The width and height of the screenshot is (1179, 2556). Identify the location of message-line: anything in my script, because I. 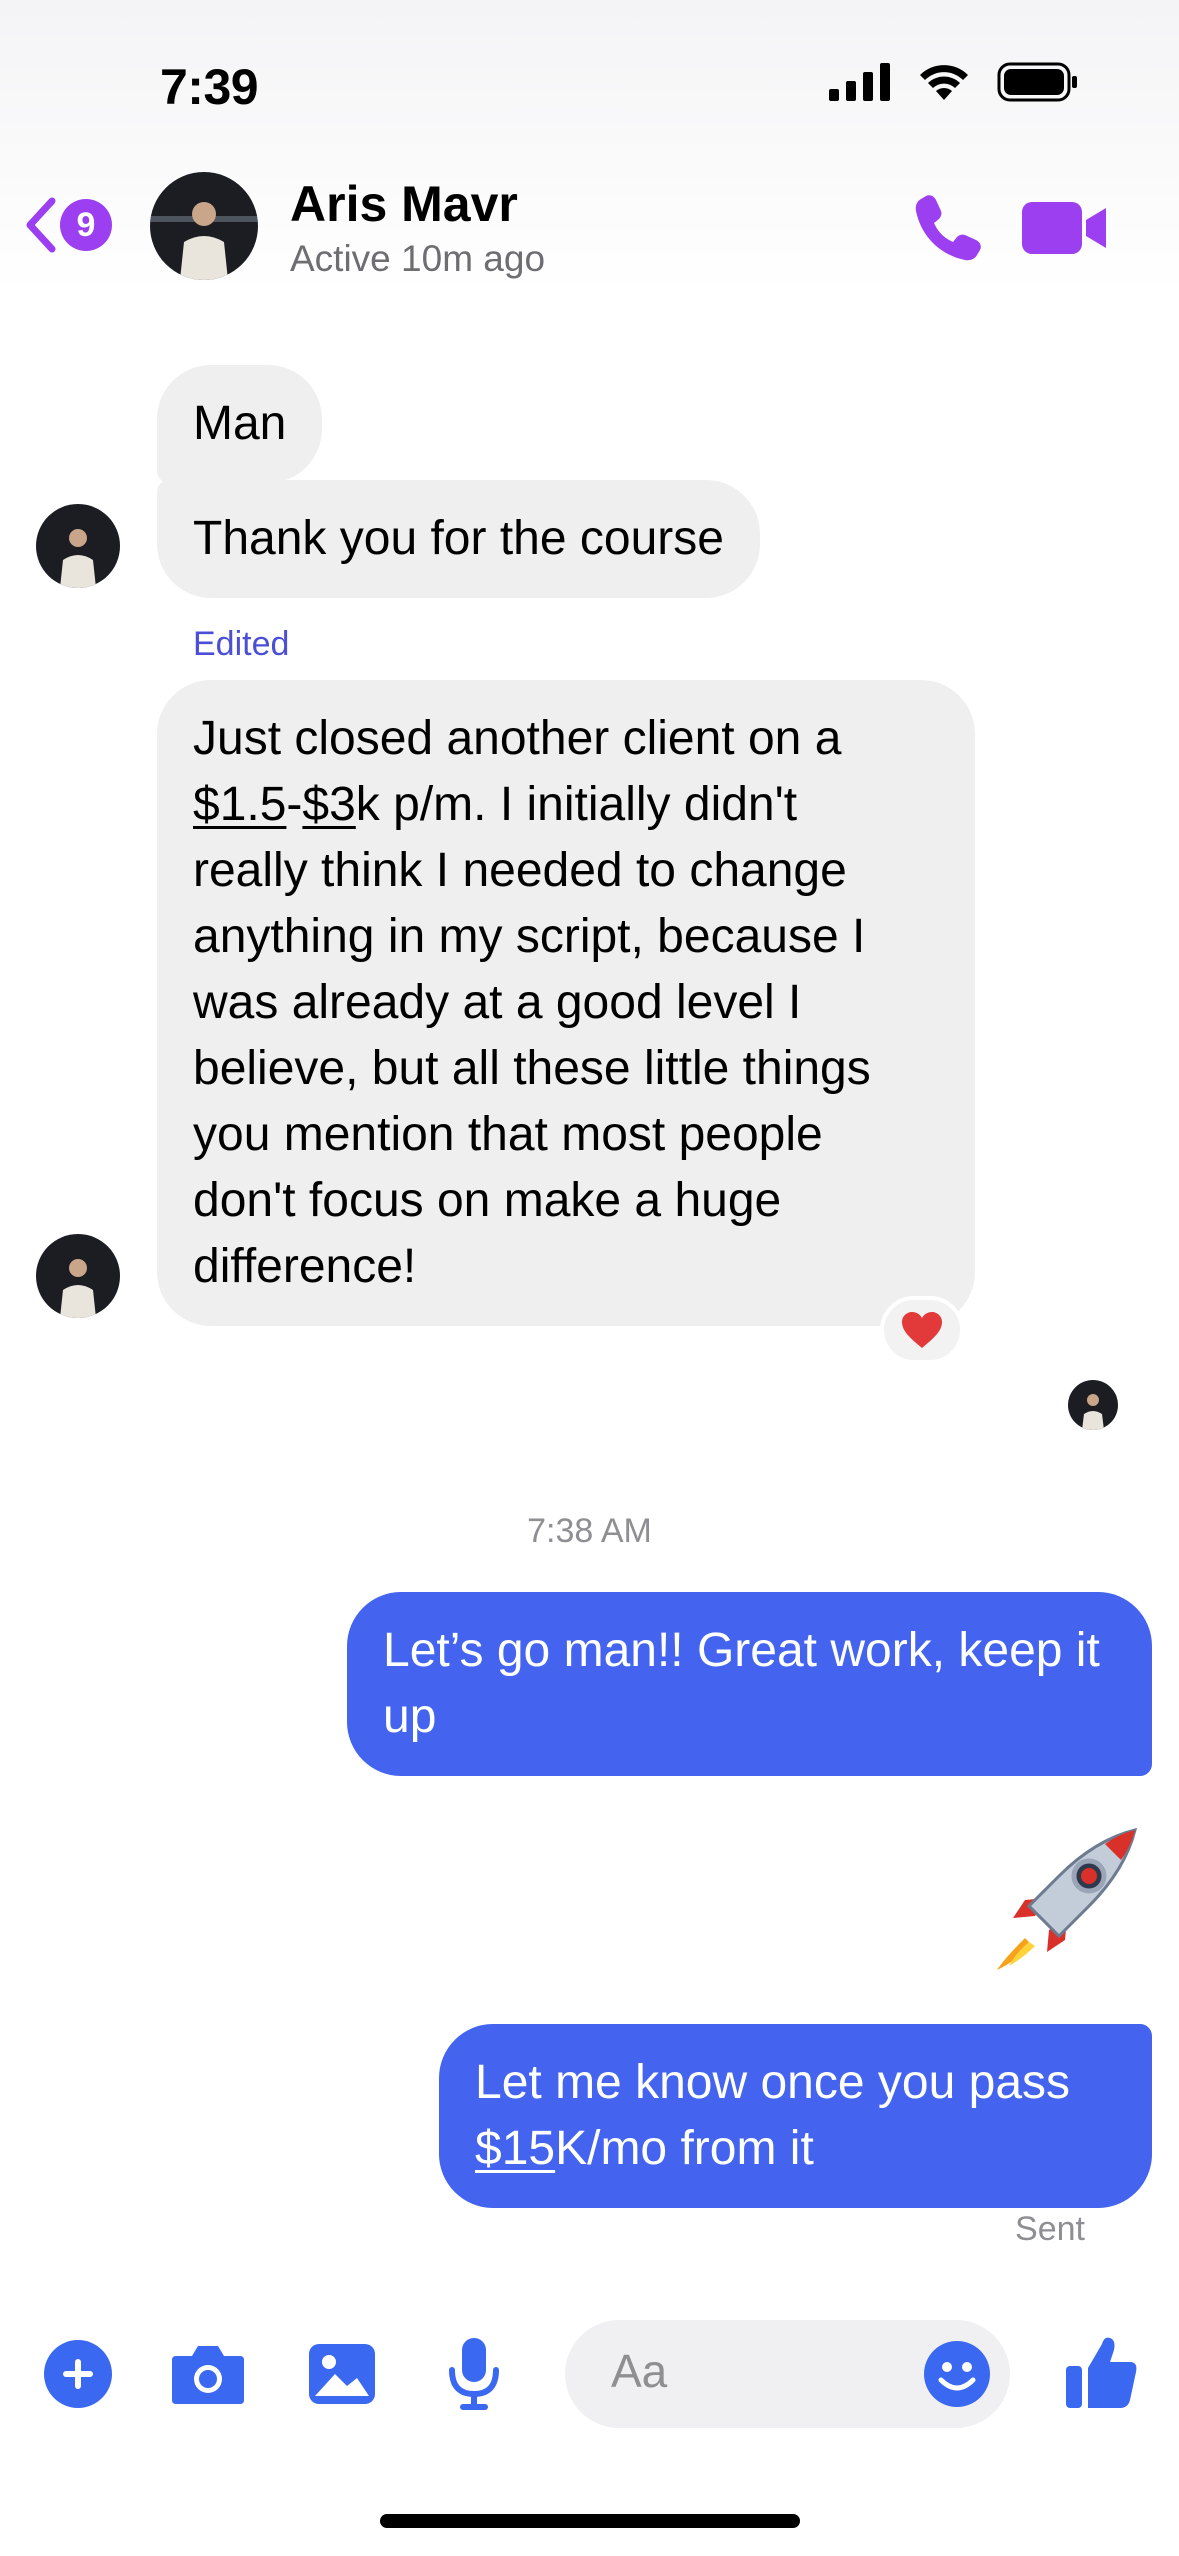
(529, 936).